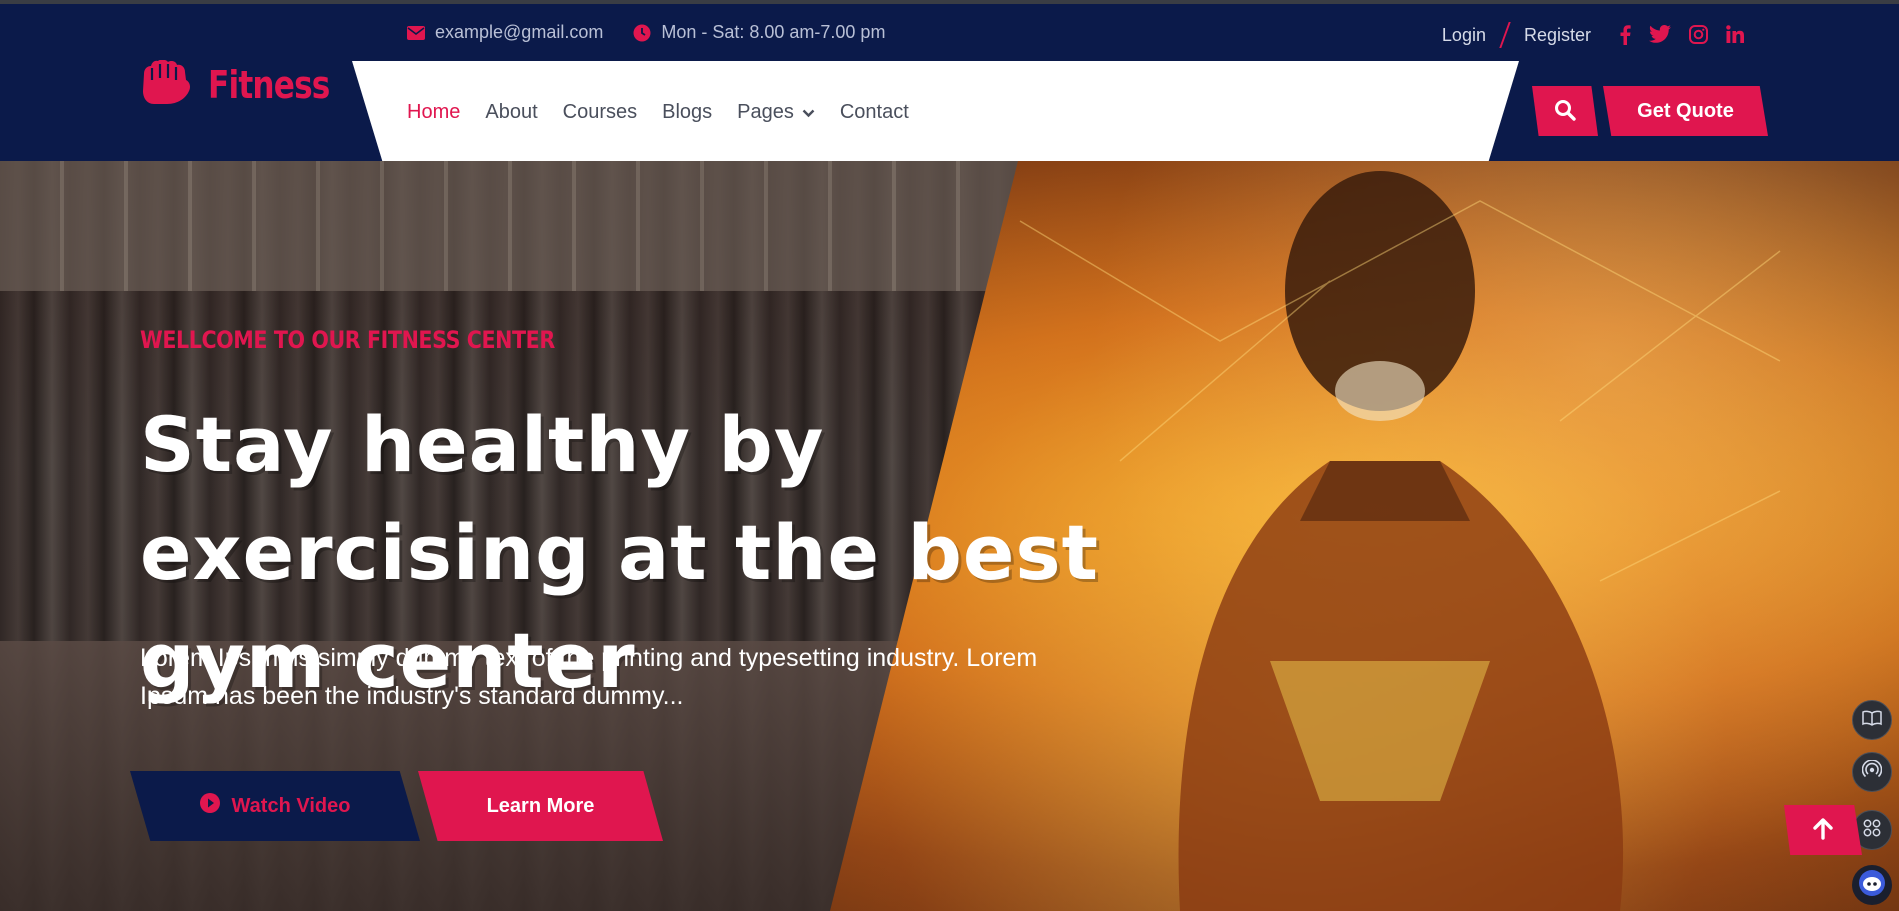 The width and height of the screenshot is (1899, 911). I want to click on nav-item-courses: Courses, so click(600, 112).